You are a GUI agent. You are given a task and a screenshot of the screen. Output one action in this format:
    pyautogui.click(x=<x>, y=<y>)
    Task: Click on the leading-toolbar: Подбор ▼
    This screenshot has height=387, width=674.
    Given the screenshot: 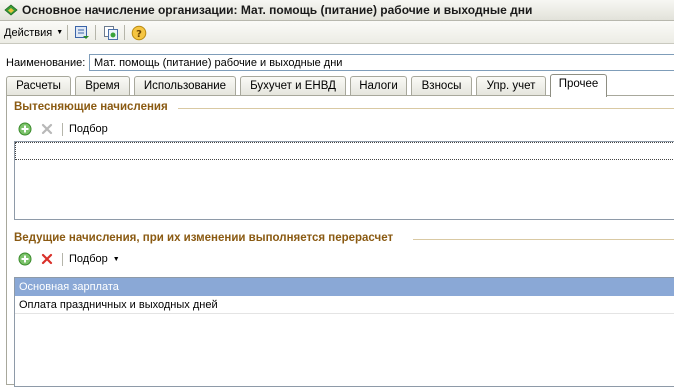 What is the action you would take?
    pyautogui.click(x=68, y=259)
    